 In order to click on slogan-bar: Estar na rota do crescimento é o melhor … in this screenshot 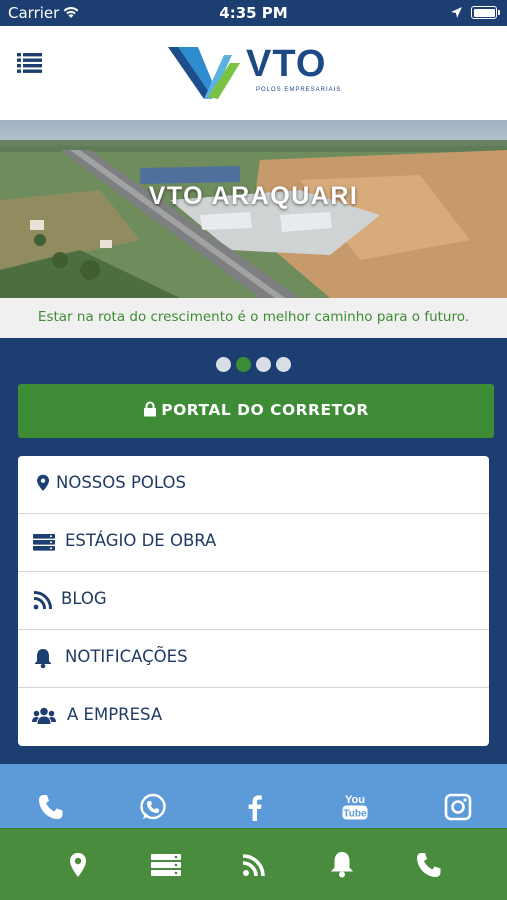, I will do `click(253, 318)`.